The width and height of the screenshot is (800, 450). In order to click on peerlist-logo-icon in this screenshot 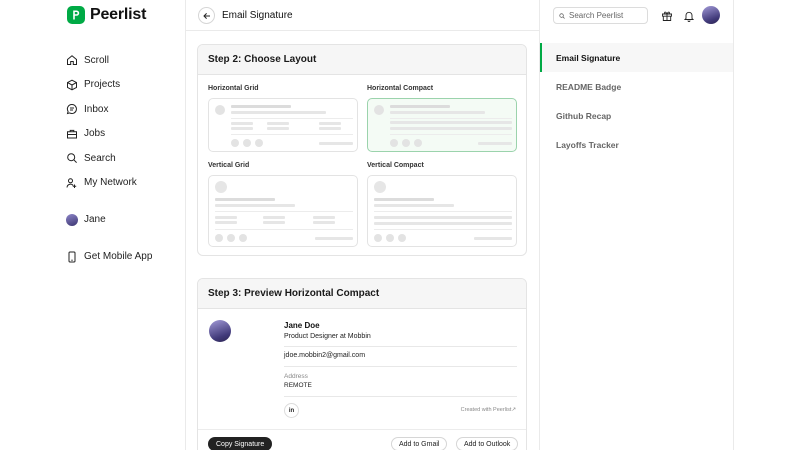, I will do `click(76, 15)`.